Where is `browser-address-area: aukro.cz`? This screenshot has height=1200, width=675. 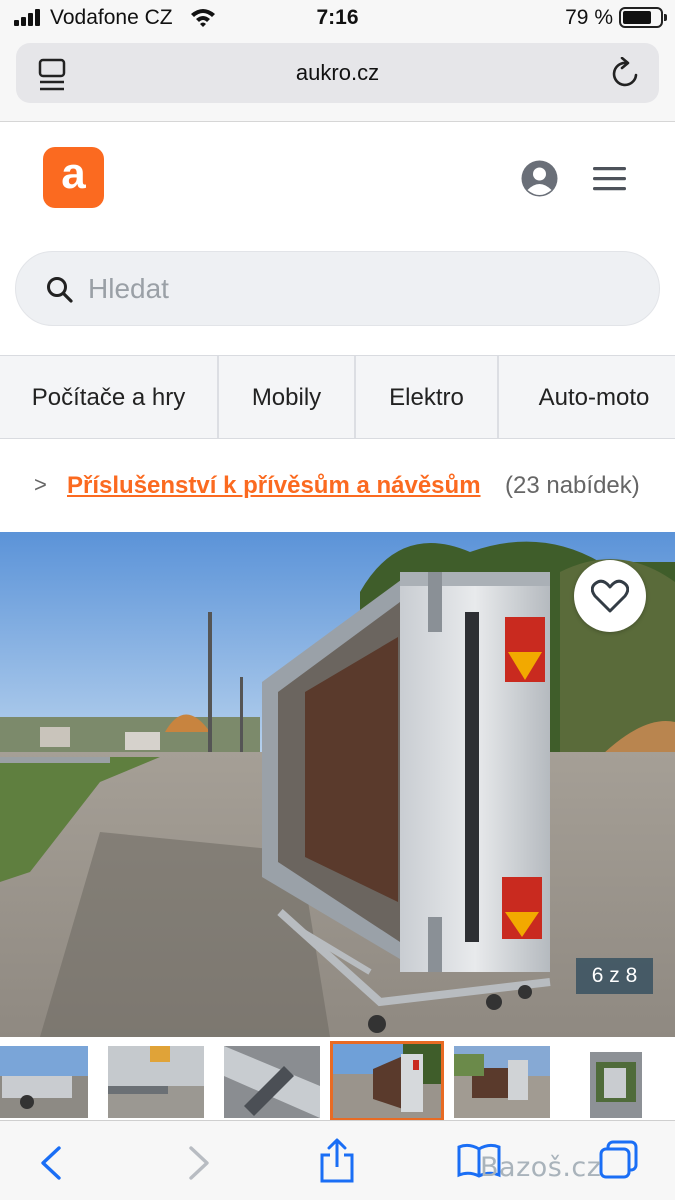 browser-address-area: aukro.cz is located at coordinates (337, 81).